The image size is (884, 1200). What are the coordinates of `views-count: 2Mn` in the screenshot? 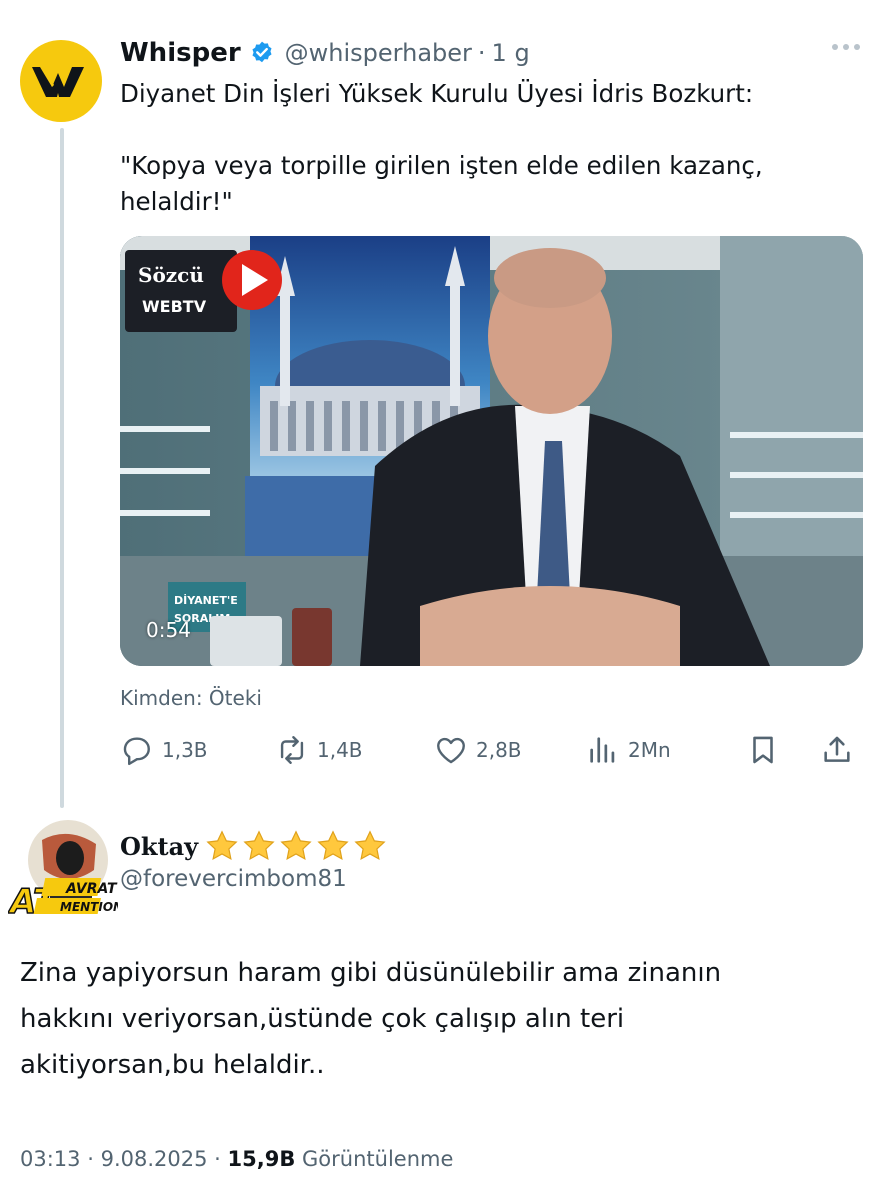 It's located at (649, 750).